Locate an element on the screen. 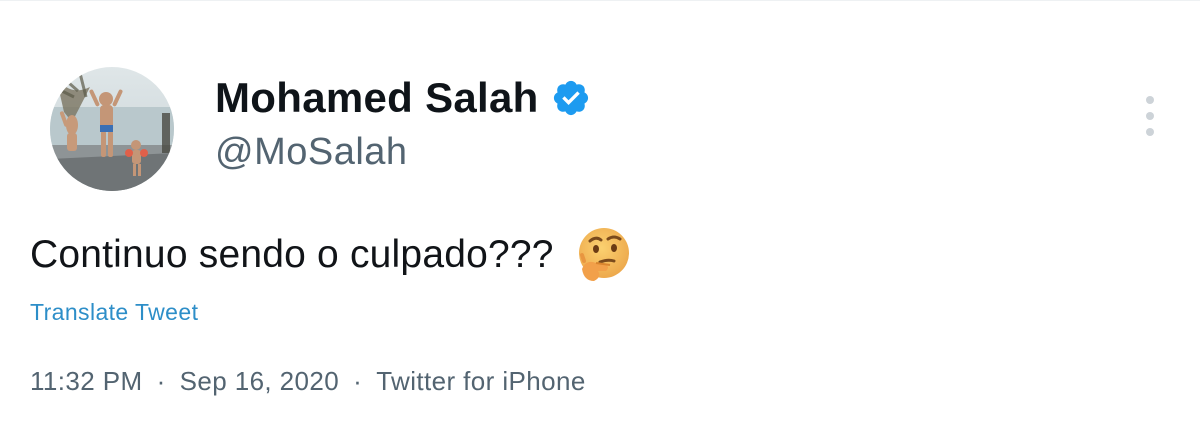 This screenshot has height=424, width=1200. author-name-row: Mohamed Salah is located at coordinates (403, 98).